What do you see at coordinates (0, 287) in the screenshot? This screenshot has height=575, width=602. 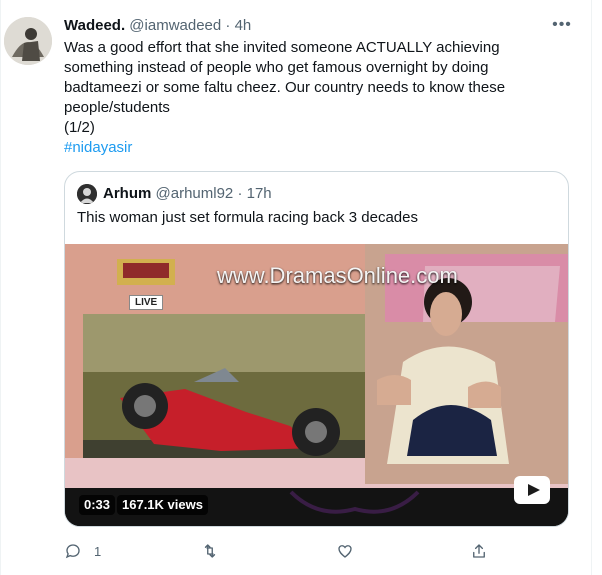 I see `timeline-border-left` at bounding box center [0, 287].